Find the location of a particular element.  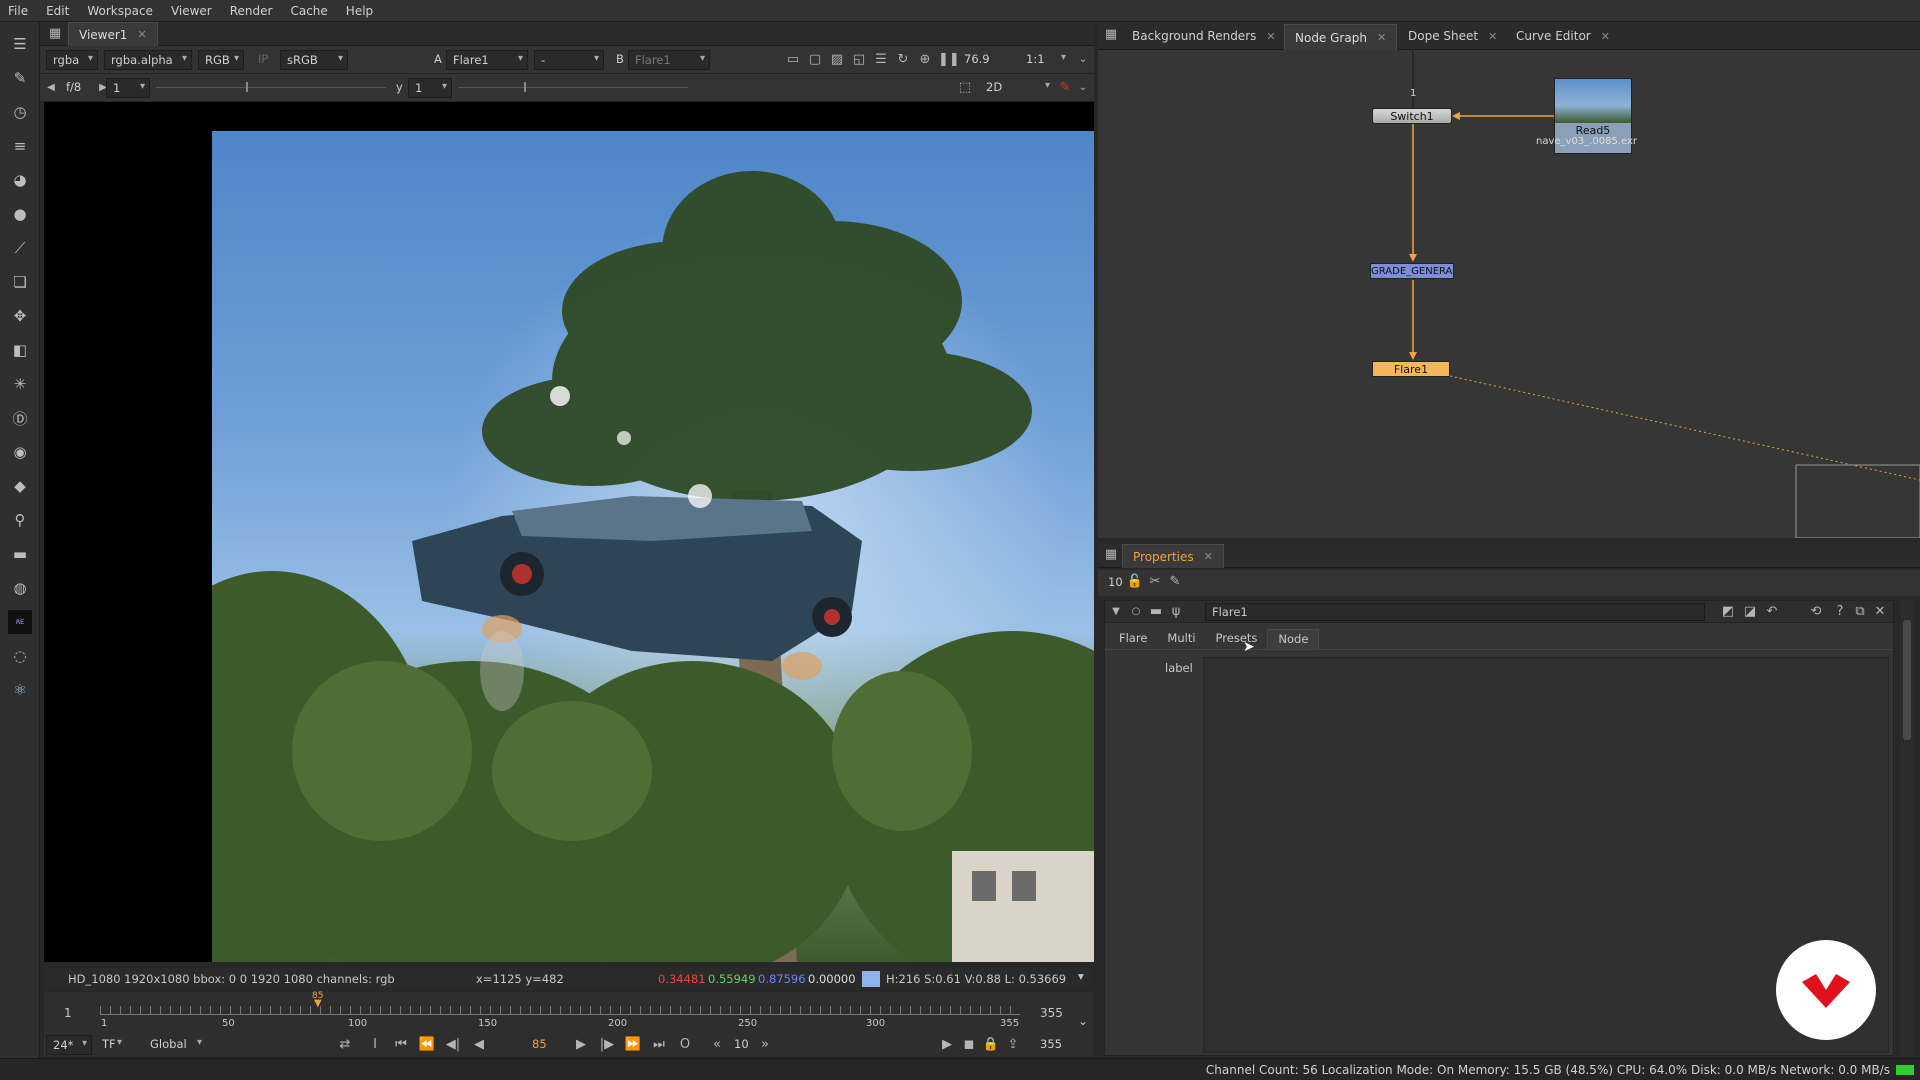

clear-icon: ✂ is located at coordinates (1155, 582).